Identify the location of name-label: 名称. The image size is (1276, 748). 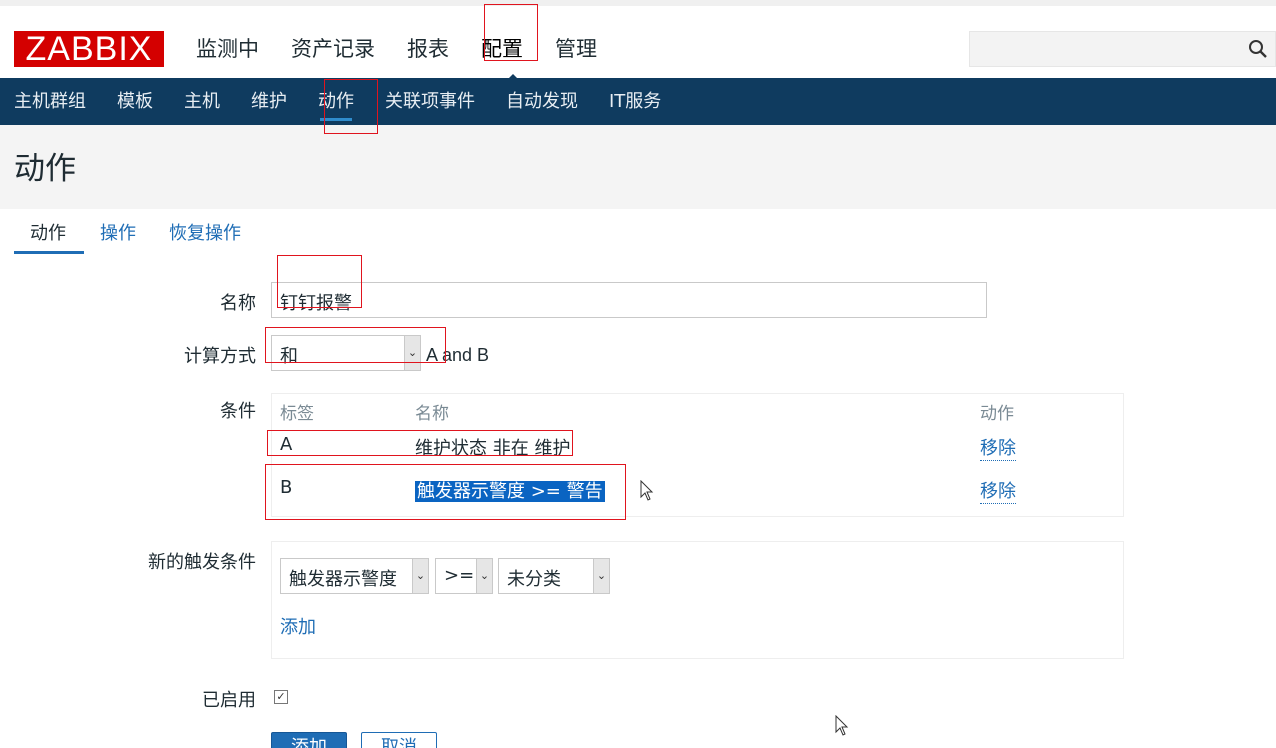
(238, 303).